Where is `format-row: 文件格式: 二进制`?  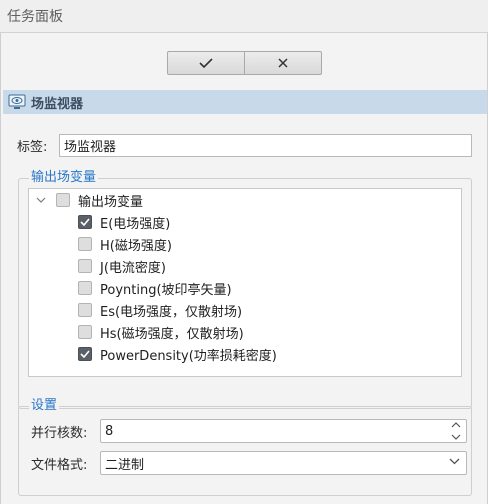 format-row: 文件格式: 二进制 is located at coordinates (249, 463).